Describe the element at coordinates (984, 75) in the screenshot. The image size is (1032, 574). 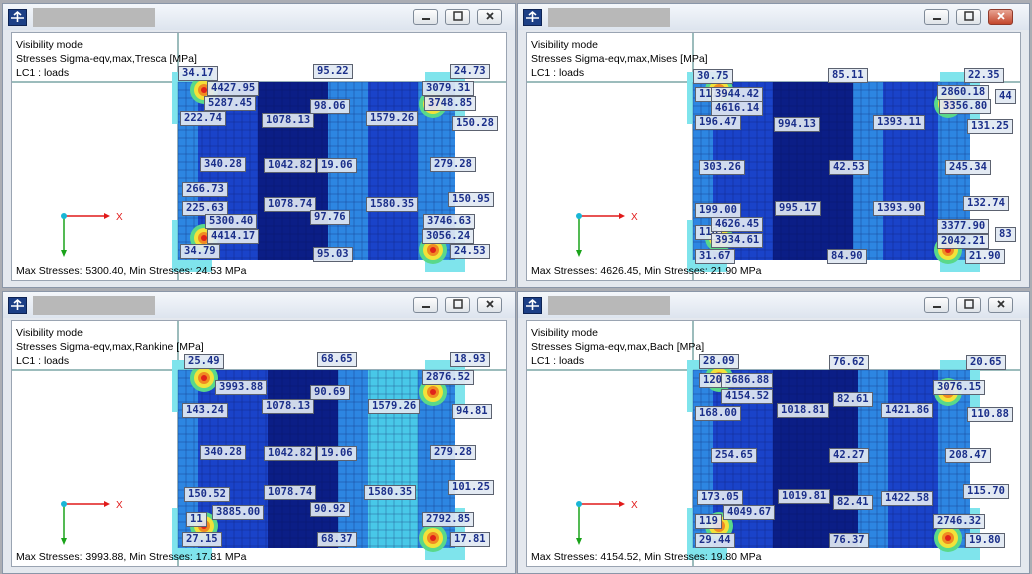
I see `stress-value-label: 22.35` at that location.